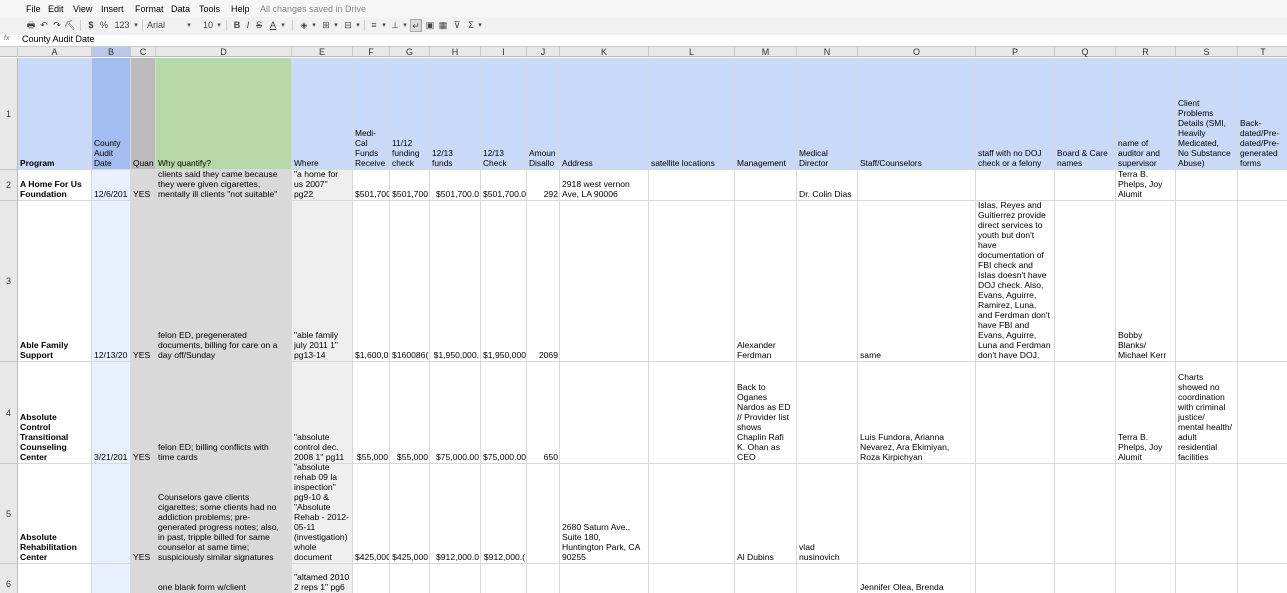  I want to click on cell-c5: YES, so click(143, 514).